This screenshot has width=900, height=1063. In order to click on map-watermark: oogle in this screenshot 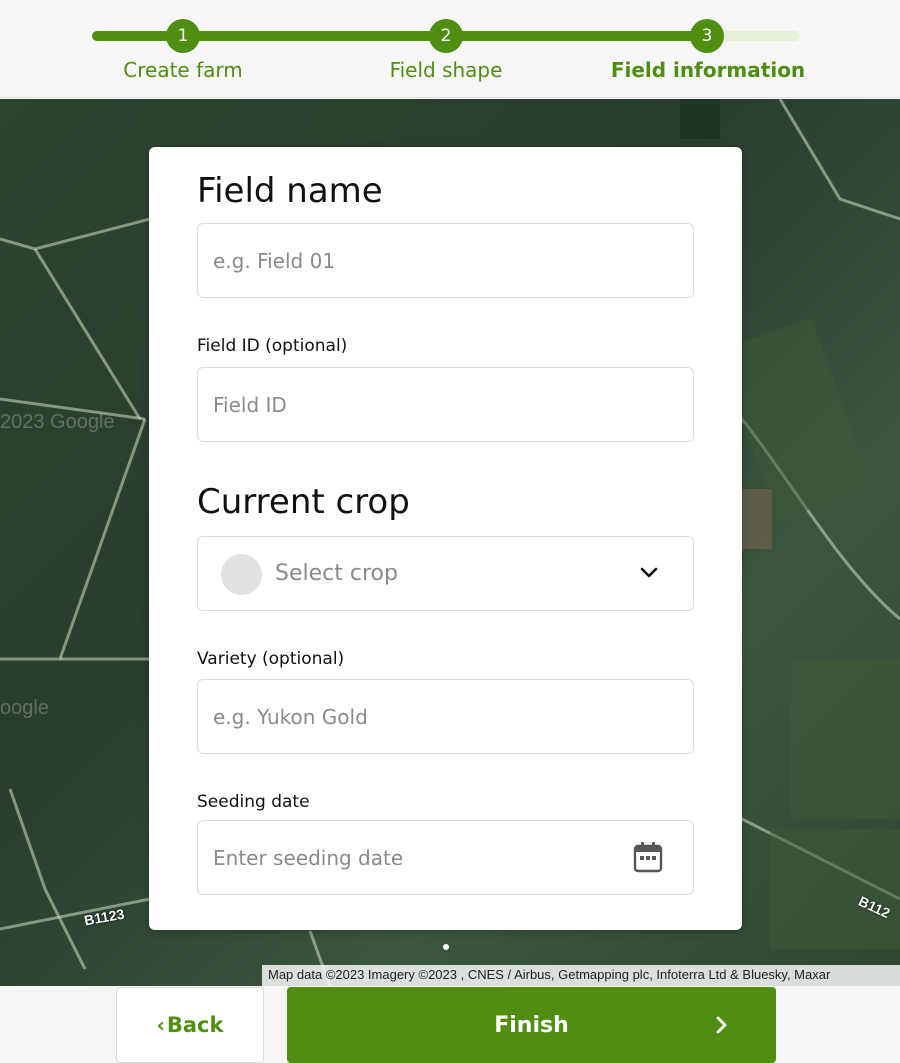, I will do `click(24, 708)`.